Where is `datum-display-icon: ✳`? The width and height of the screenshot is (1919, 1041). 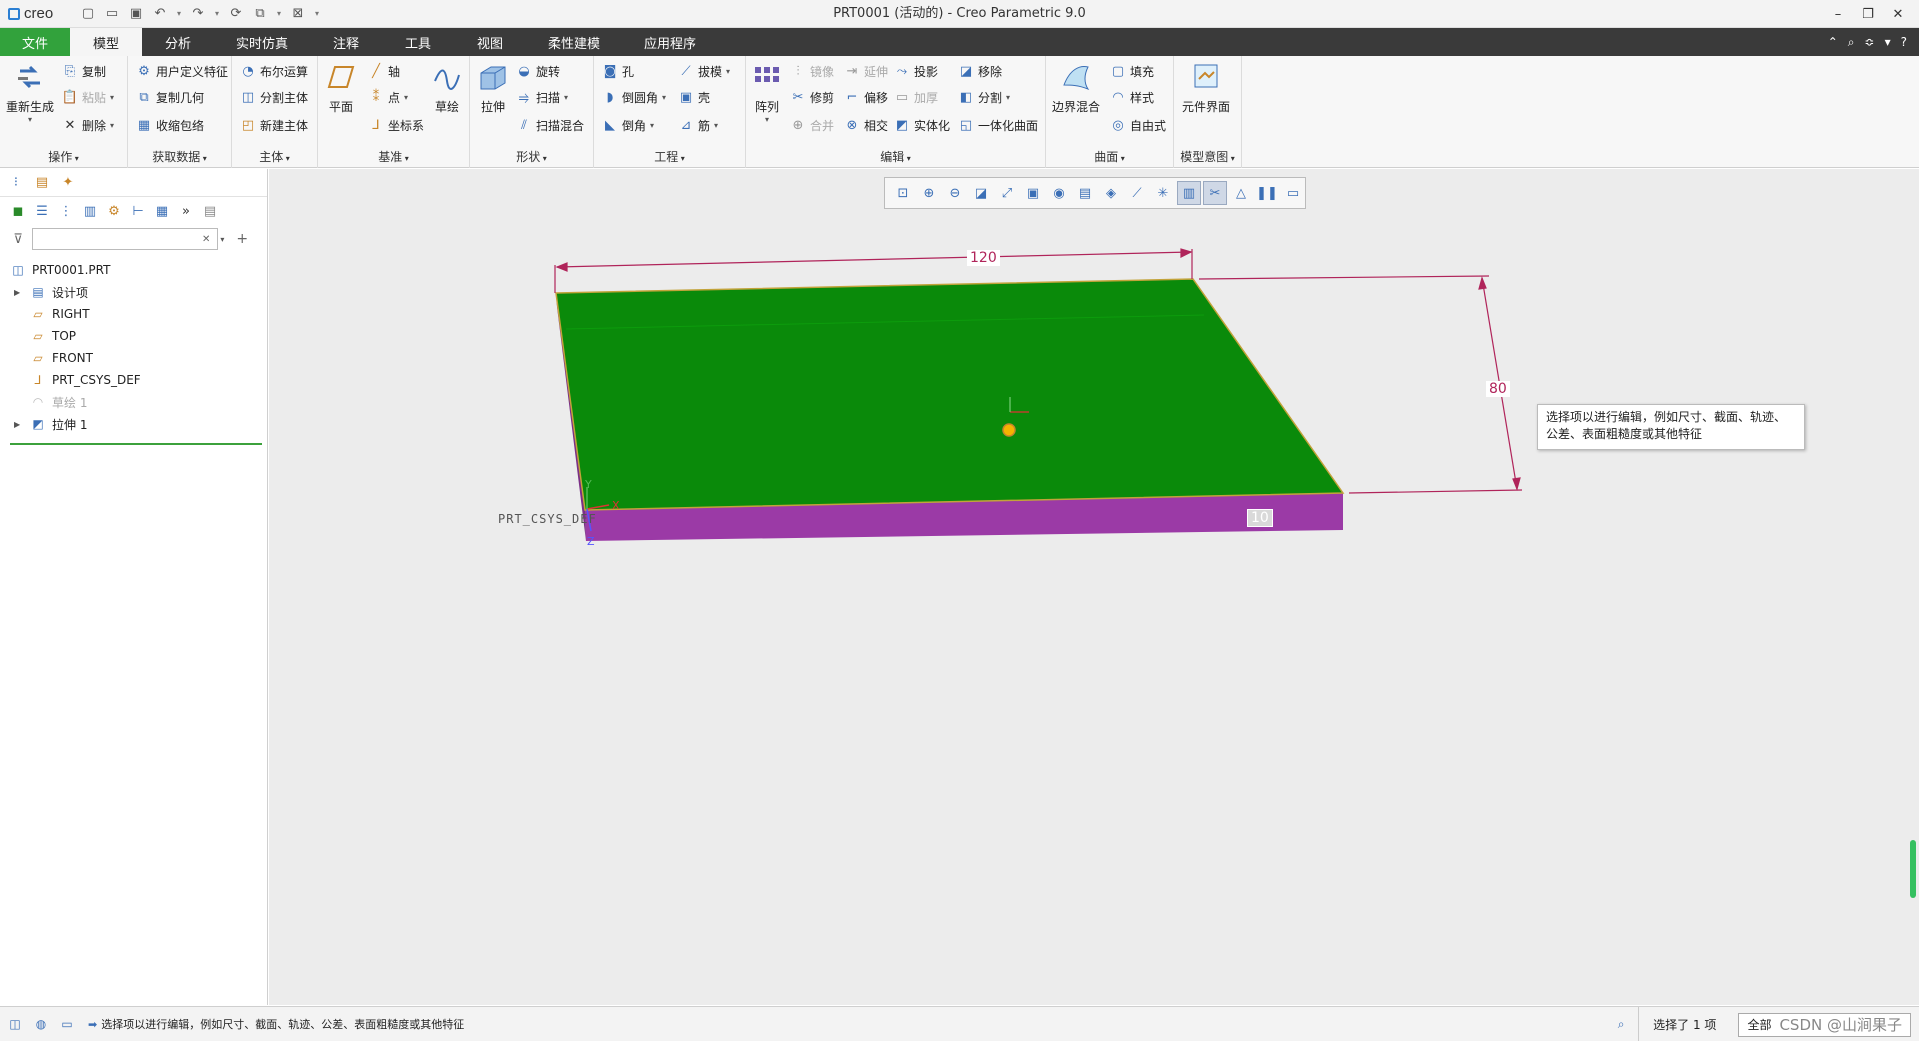
datum-display-icon: ✳ is located at coordinates (1163, 193).